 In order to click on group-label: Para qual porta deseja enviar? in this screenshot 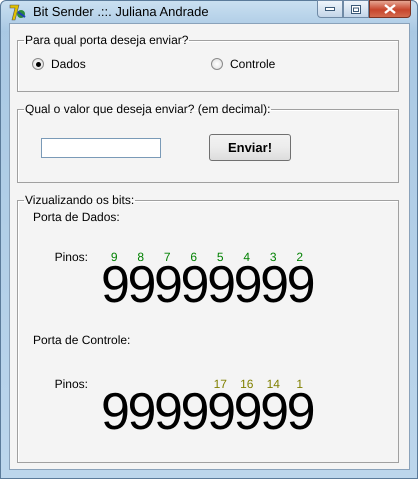, I will do `click(107, 40)`.